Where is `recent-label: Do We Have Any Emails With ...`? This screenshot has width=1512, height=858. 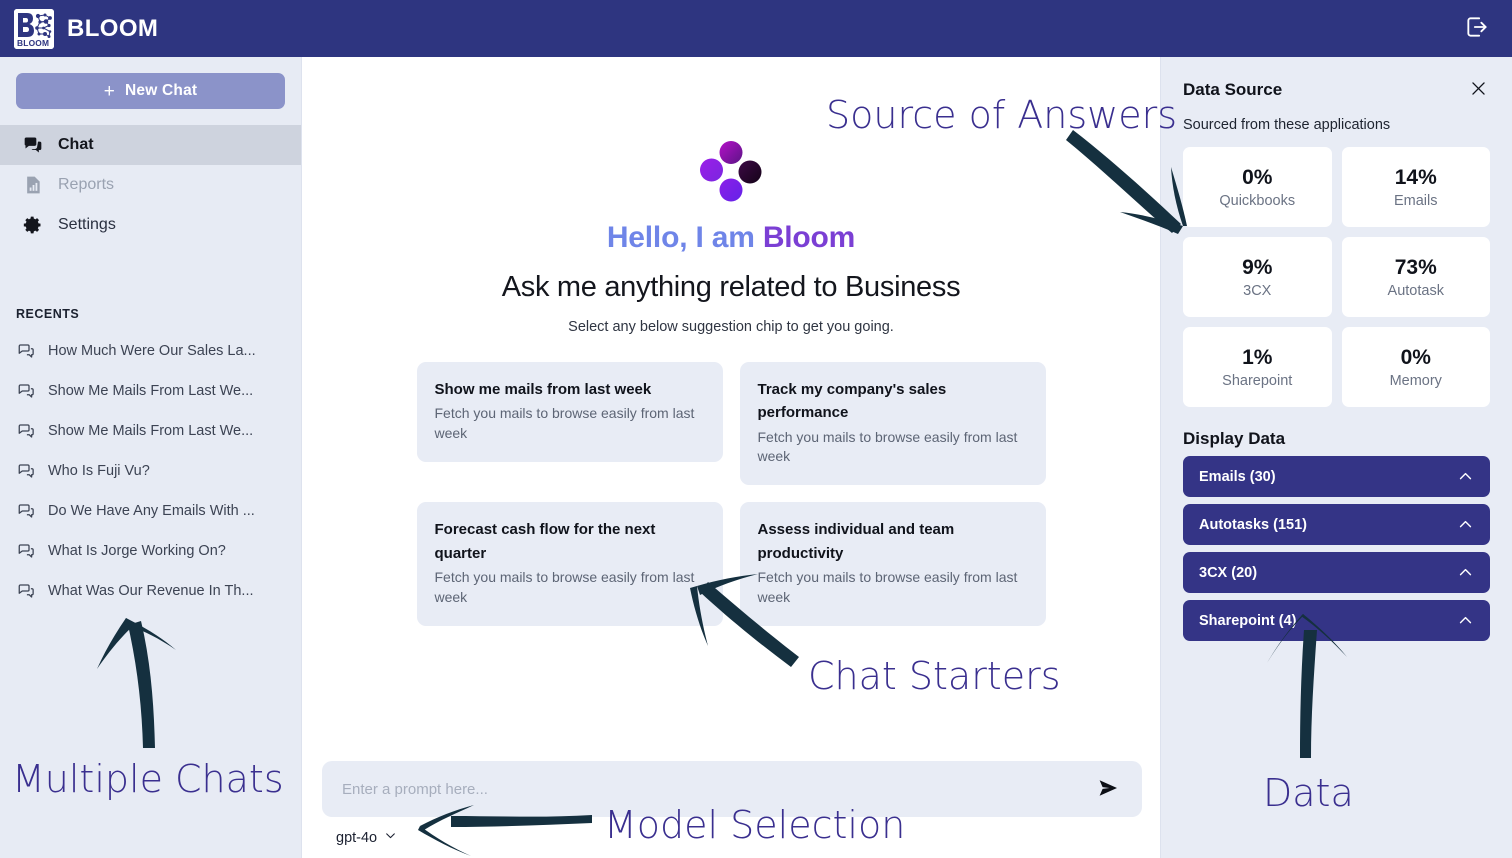
recent-label: Do We Have Any Emails With ... is located at coordinates (151, 511).